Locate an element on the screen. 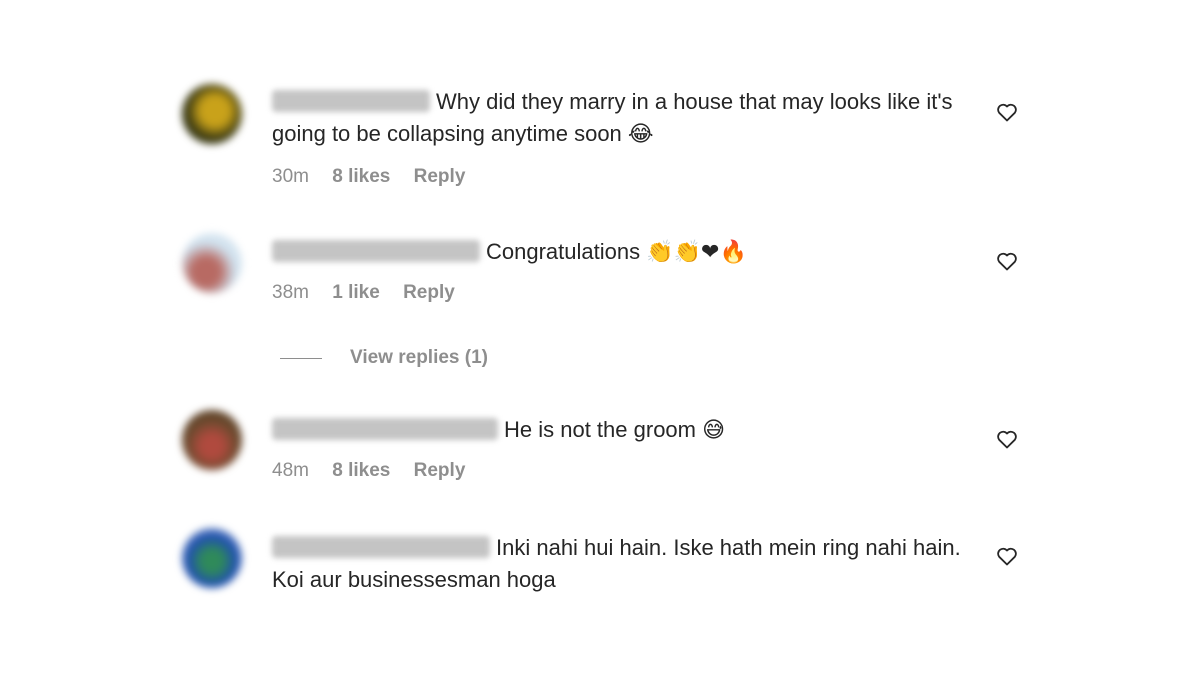 This screenshot has height=675, width=1200. comment-time: 38m is located at coordinates (290, 292).